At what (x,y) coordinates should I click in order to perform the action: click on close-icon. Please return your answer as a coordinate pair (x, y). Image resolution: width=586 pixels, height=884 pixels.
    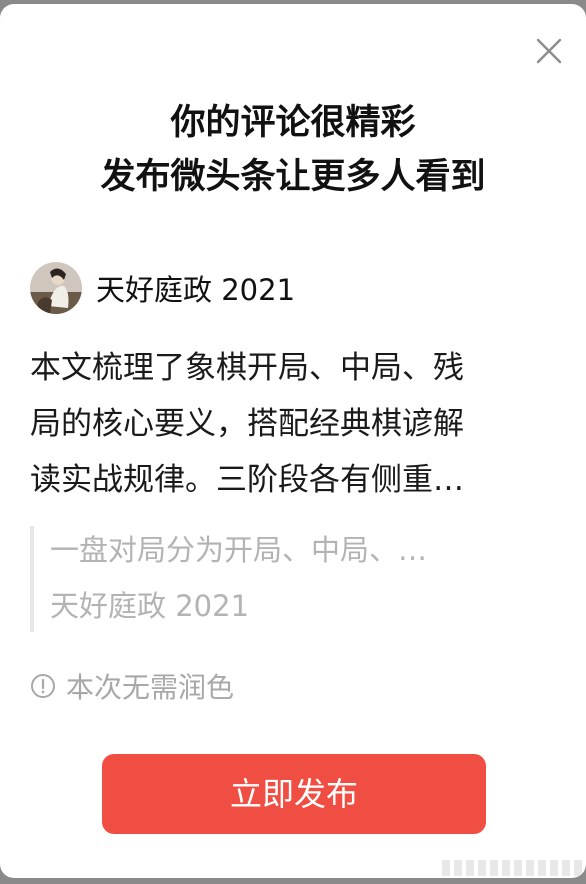
    Looking at the image, I should click on (549, 51).